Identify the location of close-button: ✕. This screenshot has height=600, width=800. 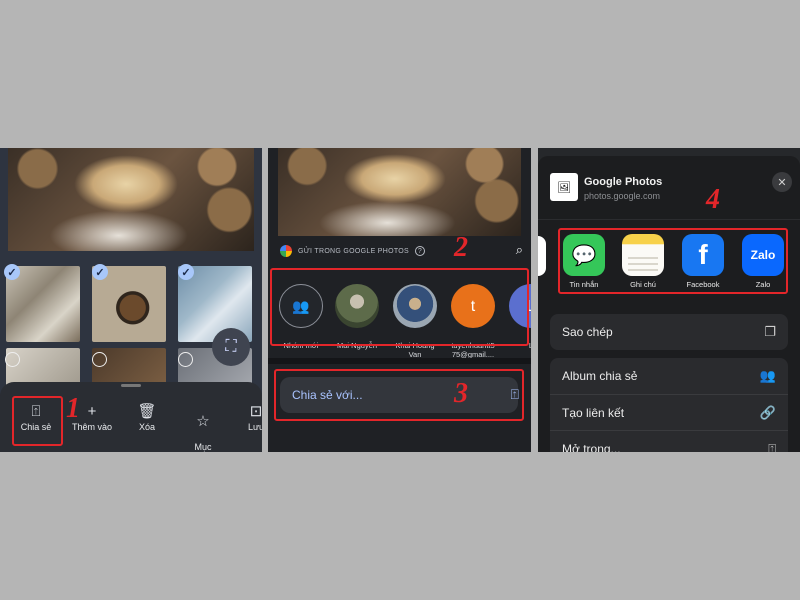
(782, 182).